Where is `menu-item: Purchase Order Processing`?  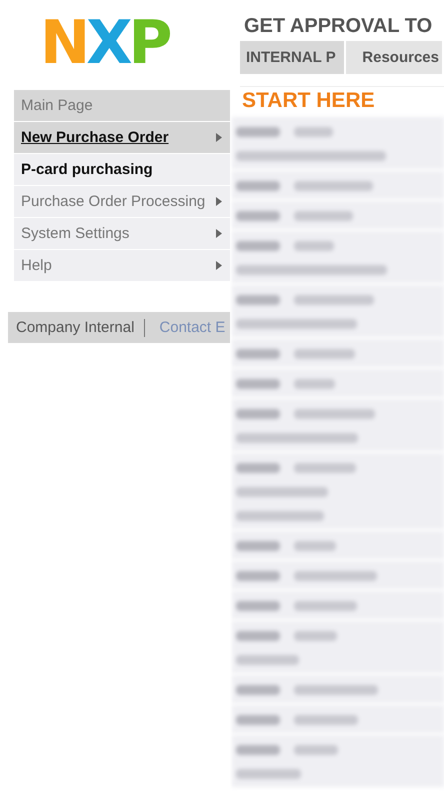
menu-item: Purchase Order Processing is located at coordinates (122, 202).